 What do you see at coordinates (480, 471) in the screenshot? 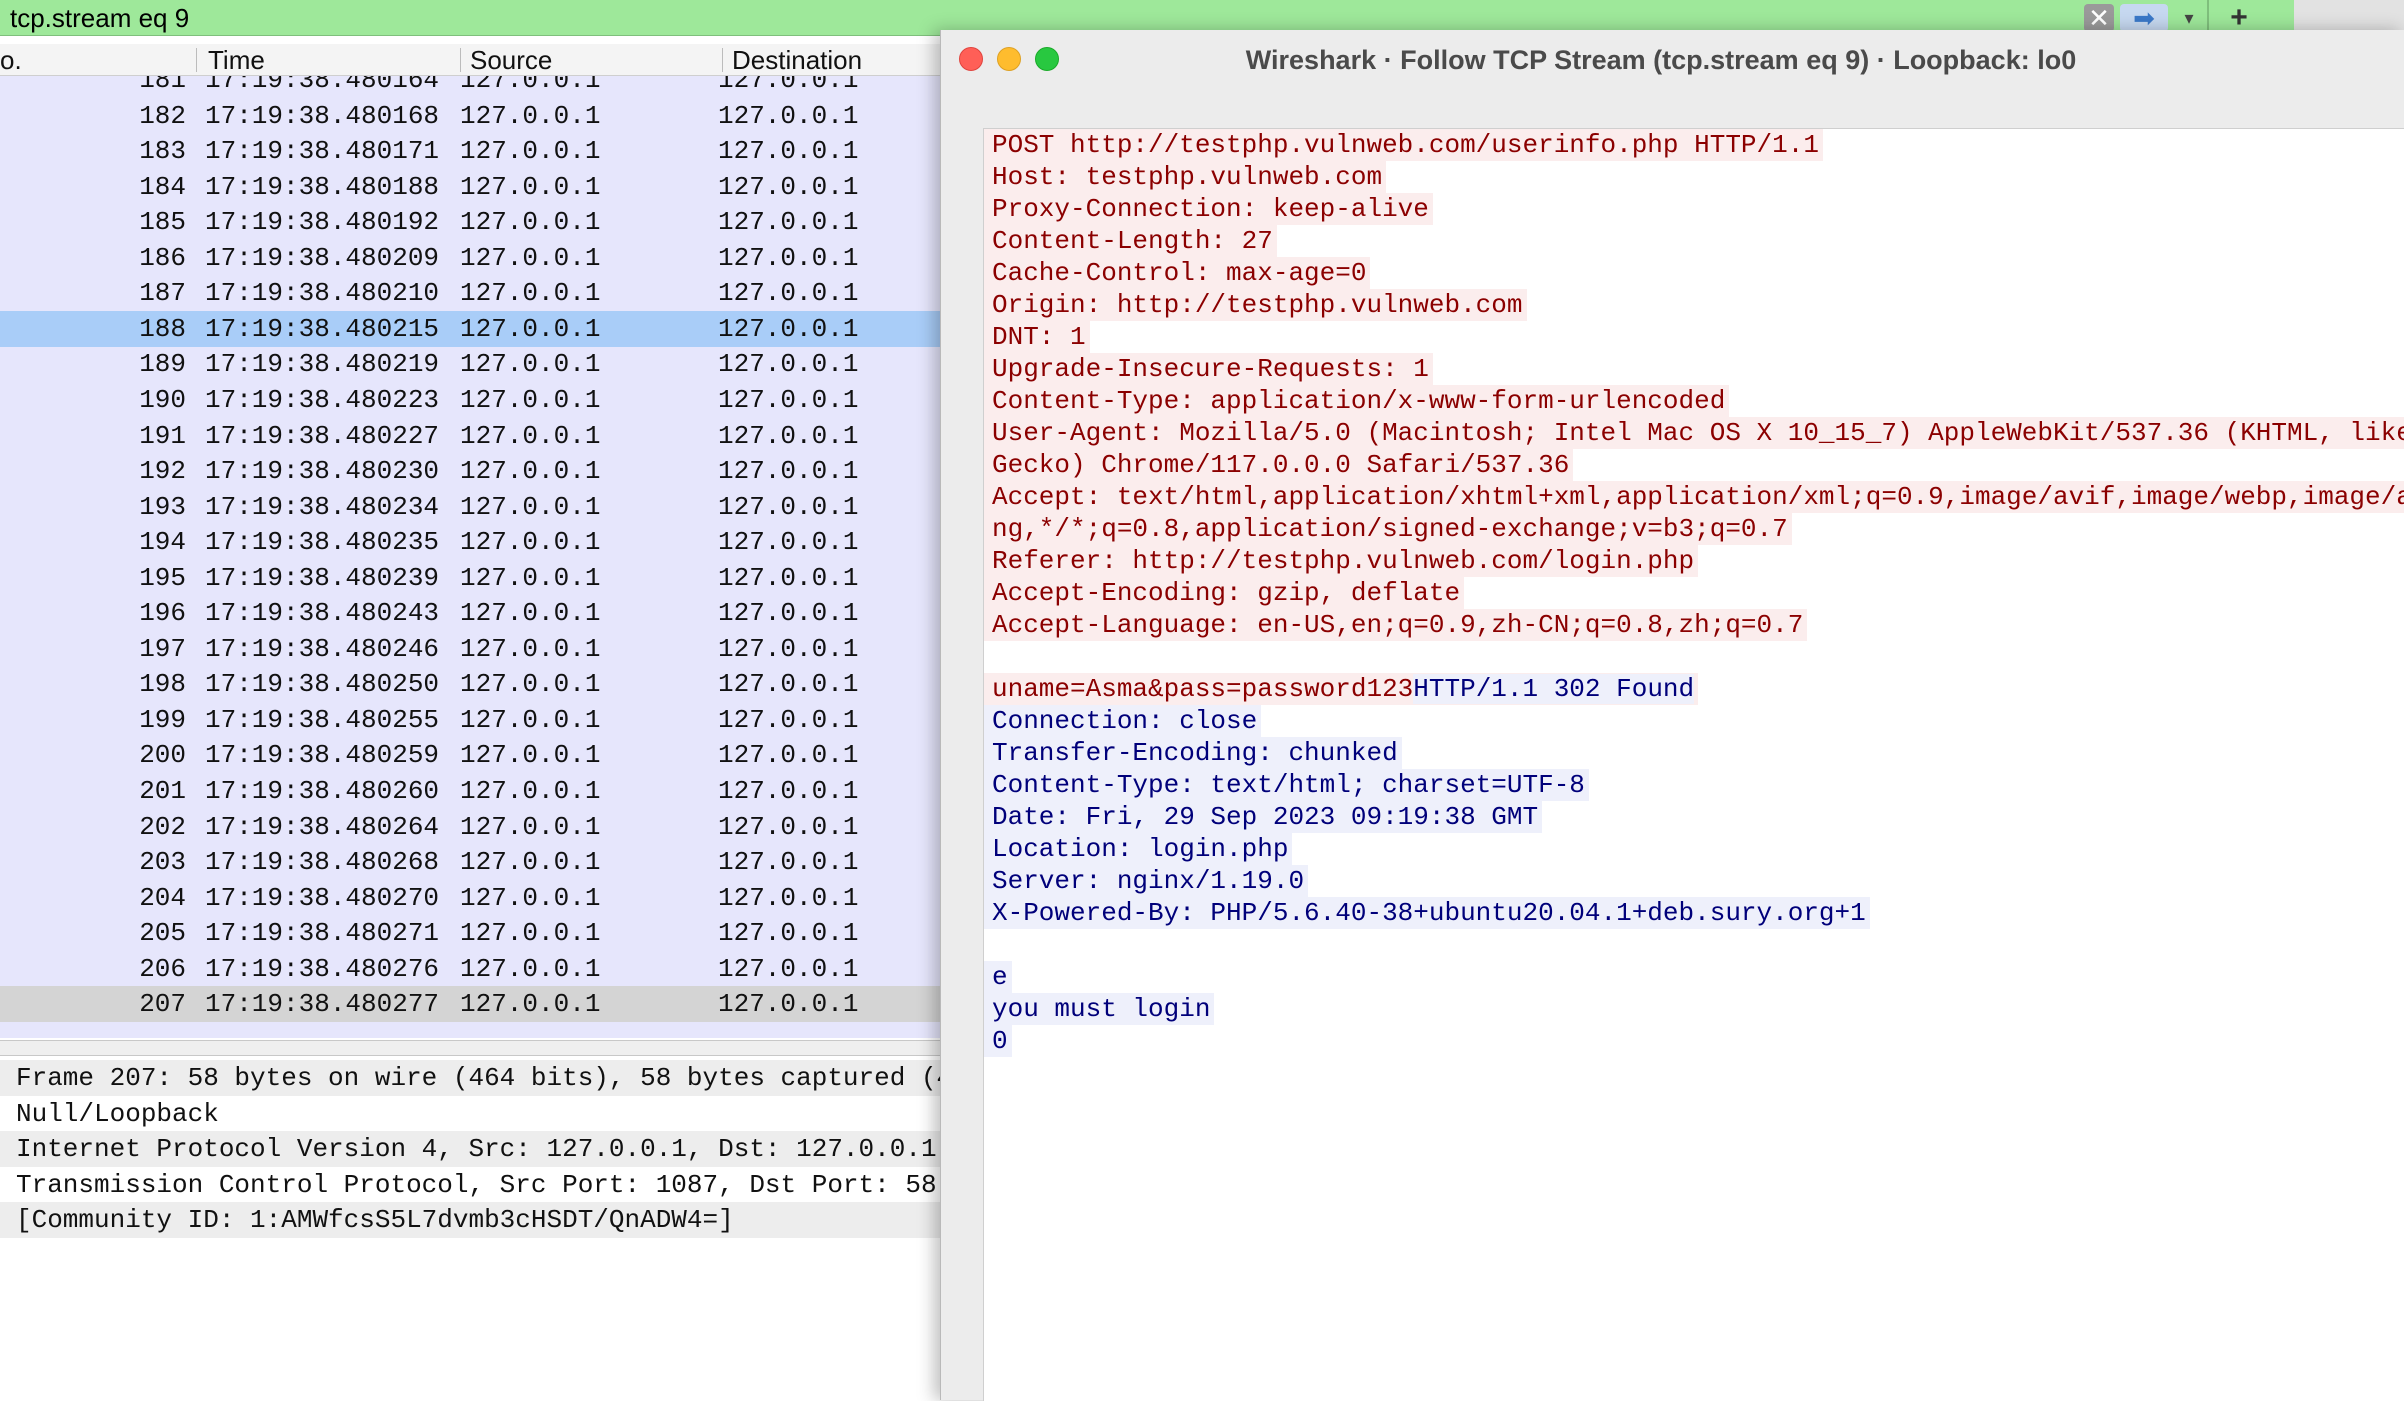
I see `packet-row: 192 17:19:38.480230 127.0.0.1 127.0.0.1` at bounding box center [480, 471].